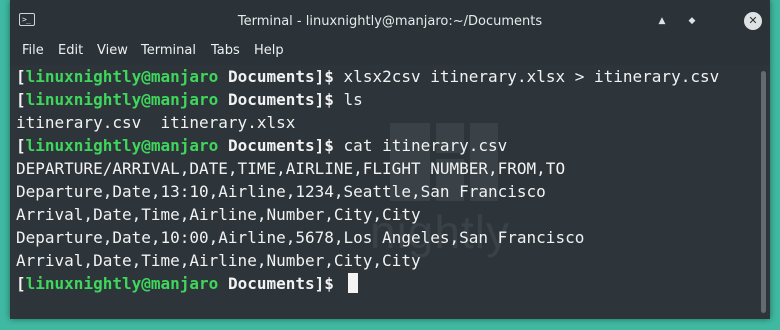  What do you see at coordinates (531, 76) in the screenshot?
I see `command-text: xlsx2csv itinerary.xlsx > itinerary.csv` at bounding box center [531, 76].